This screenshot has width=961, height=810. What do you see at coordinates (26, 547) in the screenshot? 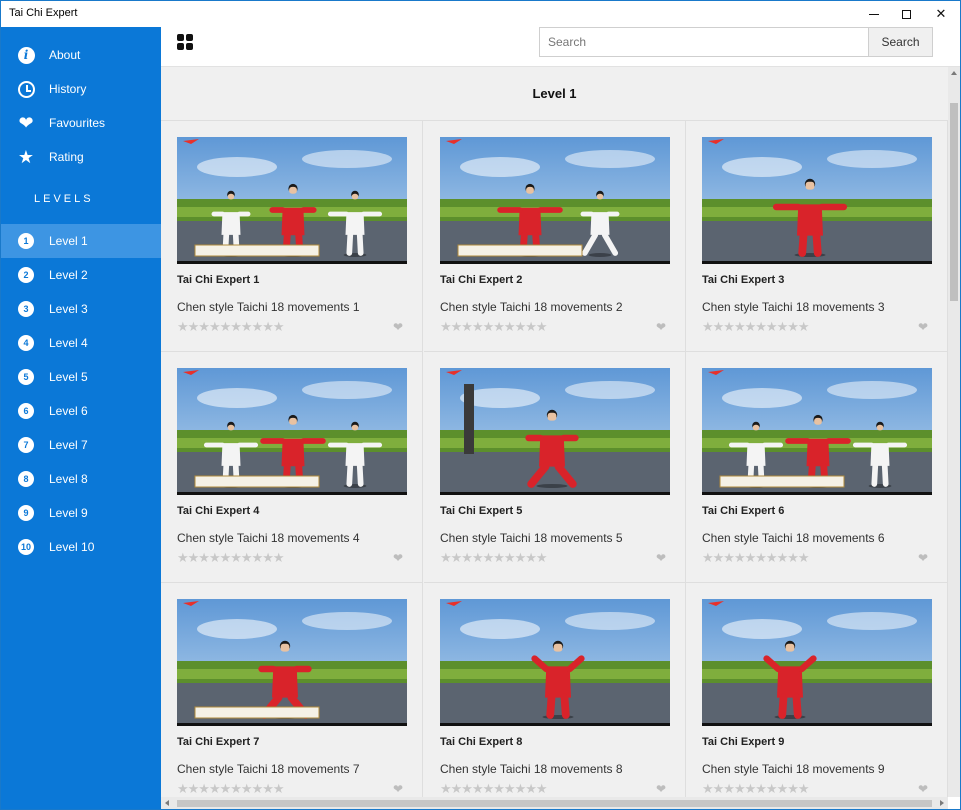
I see `level-number-icon: 10` at bounding box center [26, 547].